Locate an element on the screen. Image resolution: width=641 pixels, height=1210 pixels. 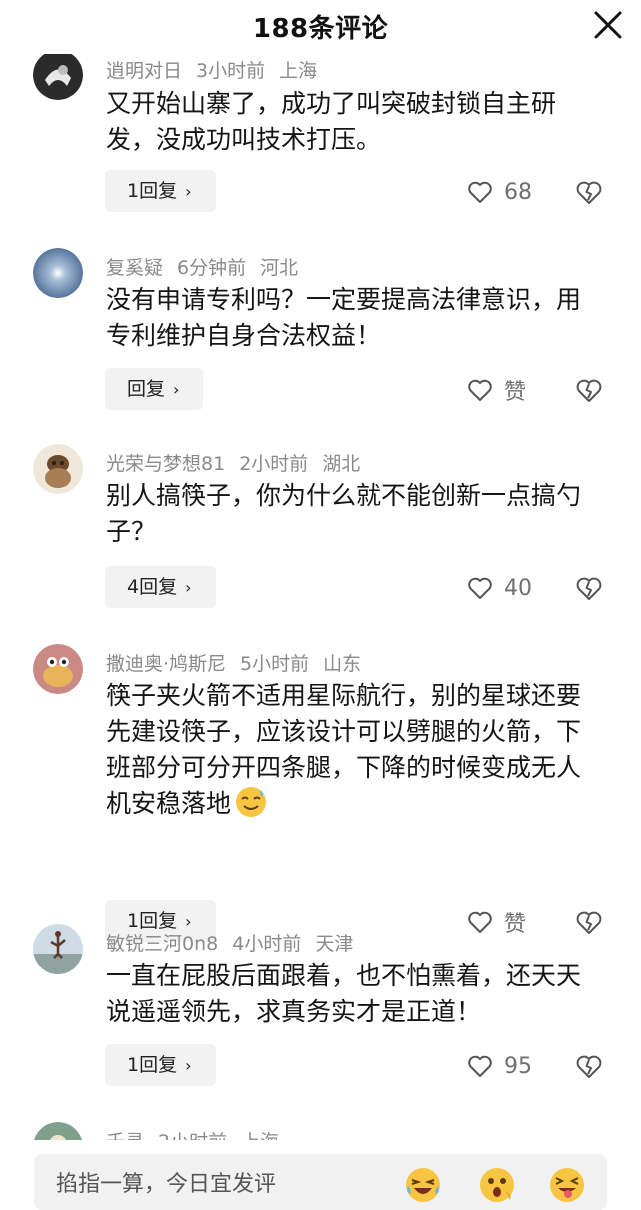
comment-input-bar: 掐指一算，今日宜发评 is located at coordinates (320, 1175).